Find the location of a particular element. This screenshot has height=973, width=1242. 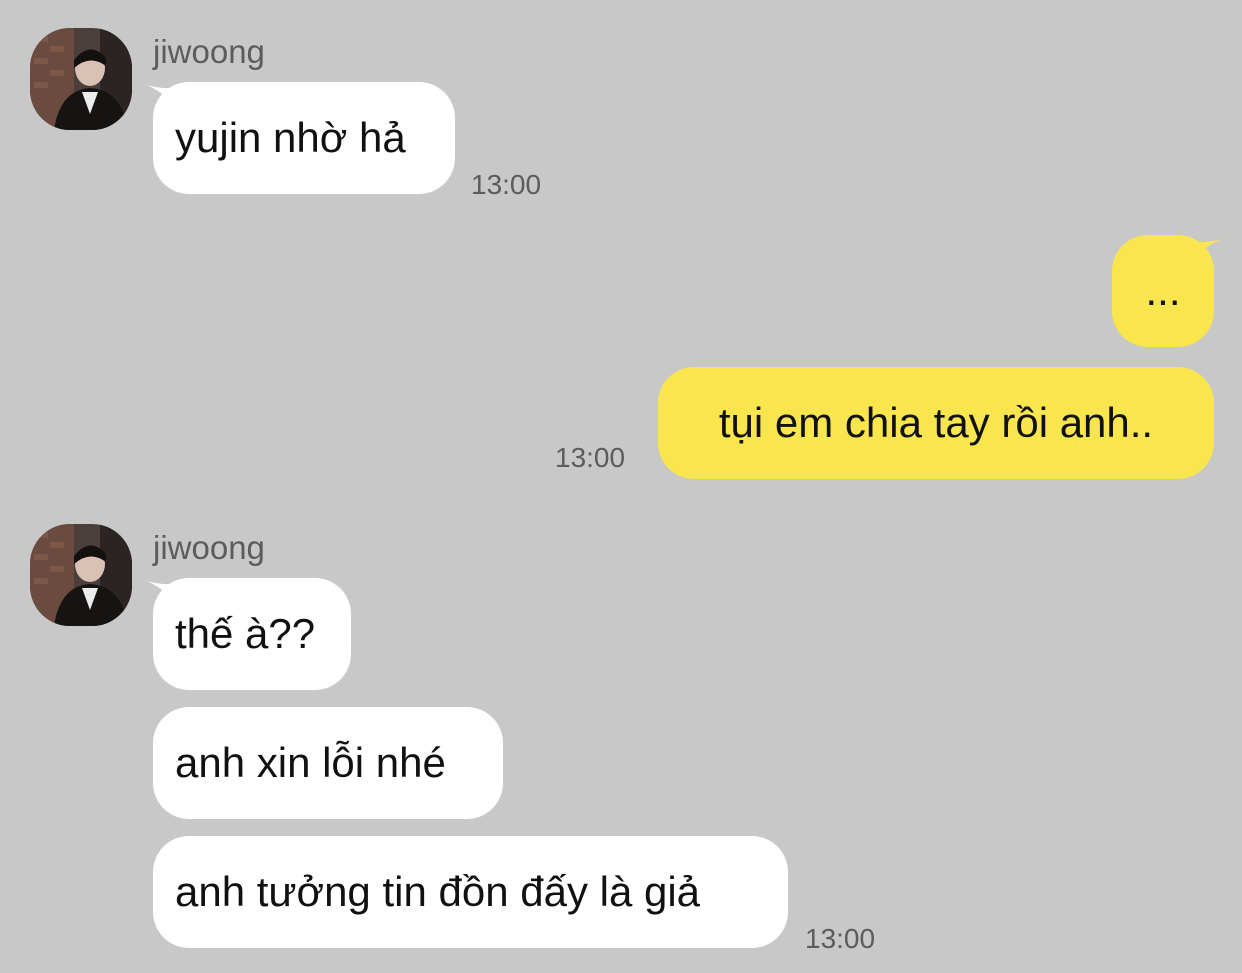

message-bubble: tụi em chia tay rồi anh.. is located at coordinates (936, 423).